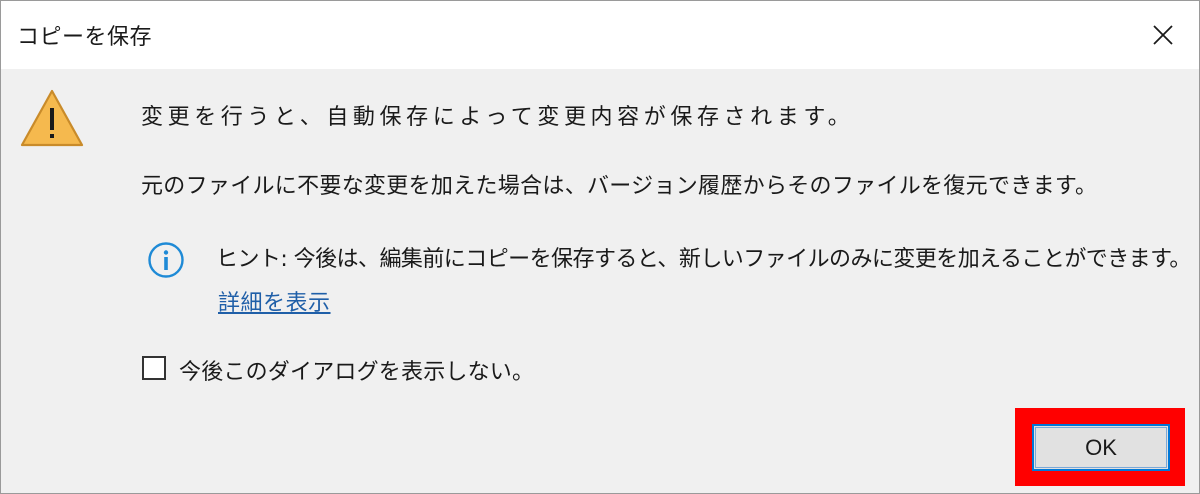 This screenshot has width=1200, height=494. I want to click on close-icon, so click(1163, 35).